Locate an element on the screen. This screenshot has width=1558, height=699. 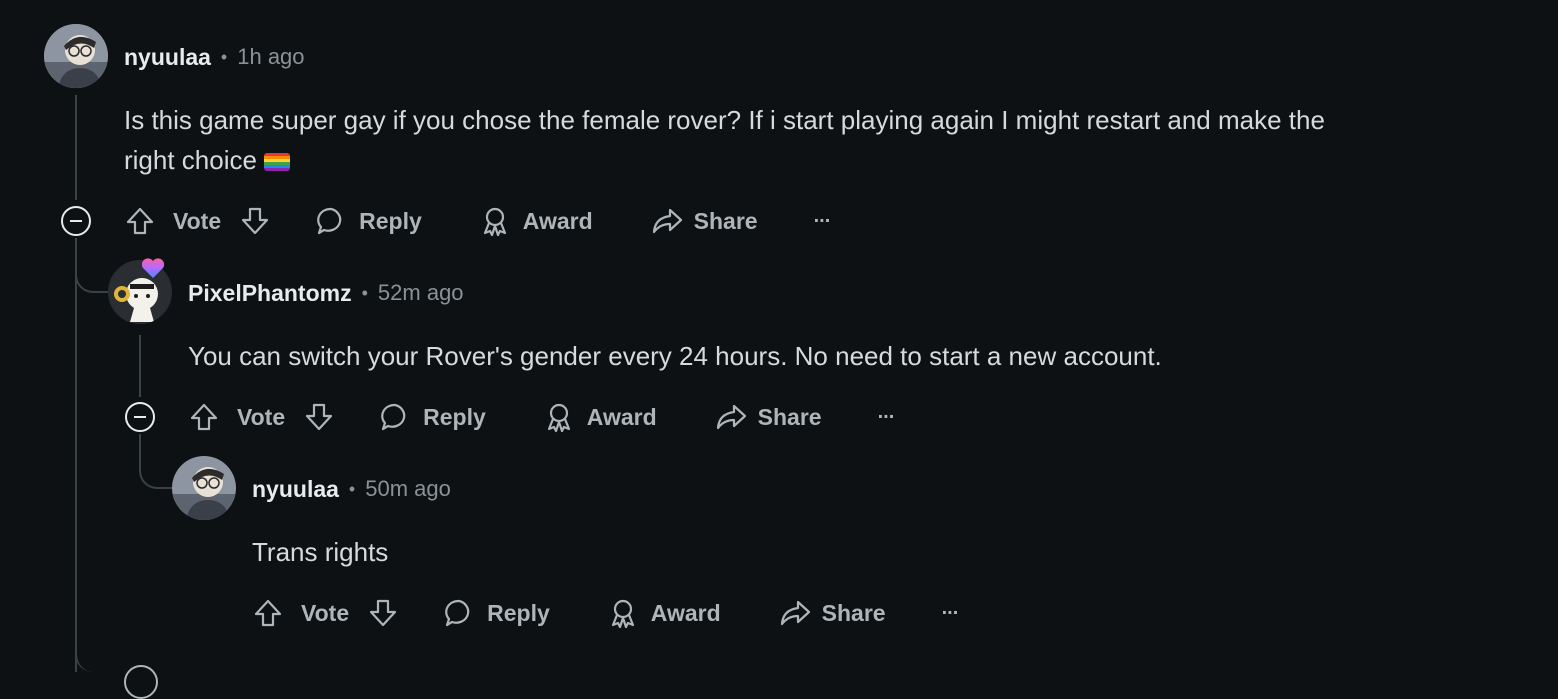
comment-text-line: right choice is located at coordinates (824, 160).